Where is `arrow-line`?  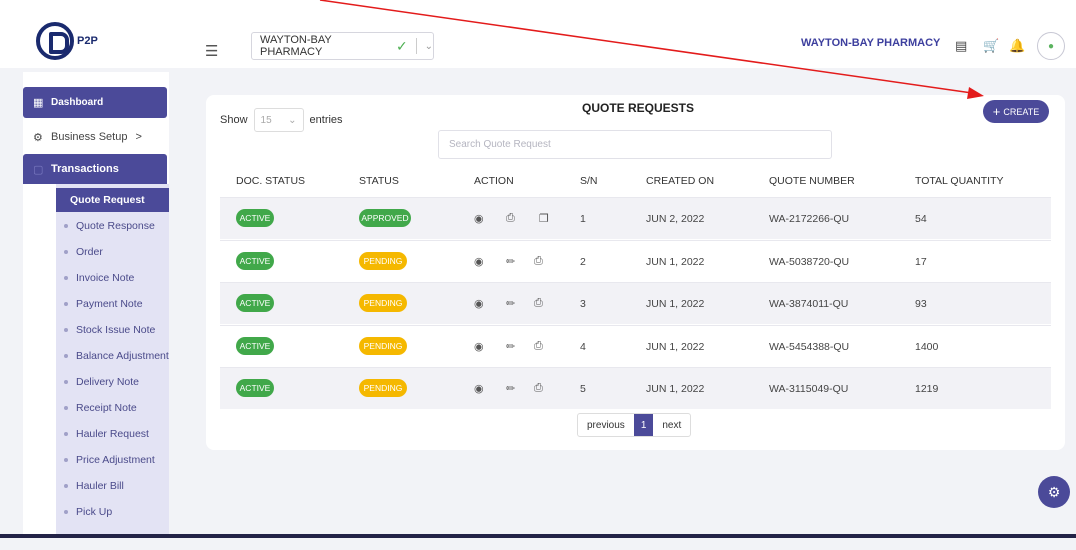 arrow-line is located at coordinates (646, 47).